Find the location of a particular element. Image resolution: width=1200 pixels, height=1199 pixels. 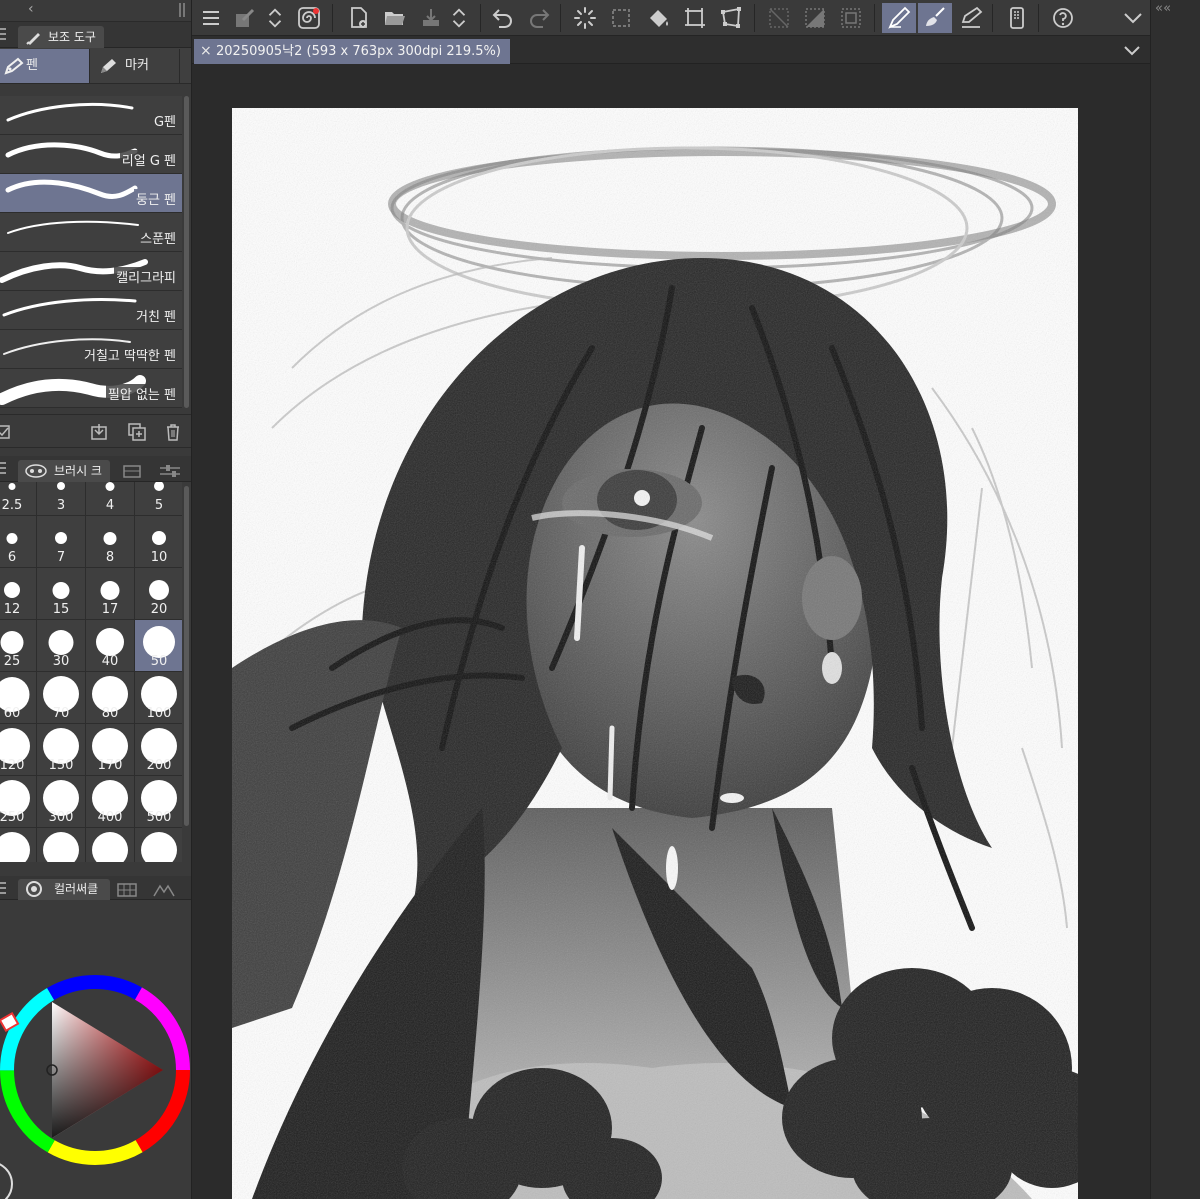

tool-switch-button is located at coordinates (275, 18).